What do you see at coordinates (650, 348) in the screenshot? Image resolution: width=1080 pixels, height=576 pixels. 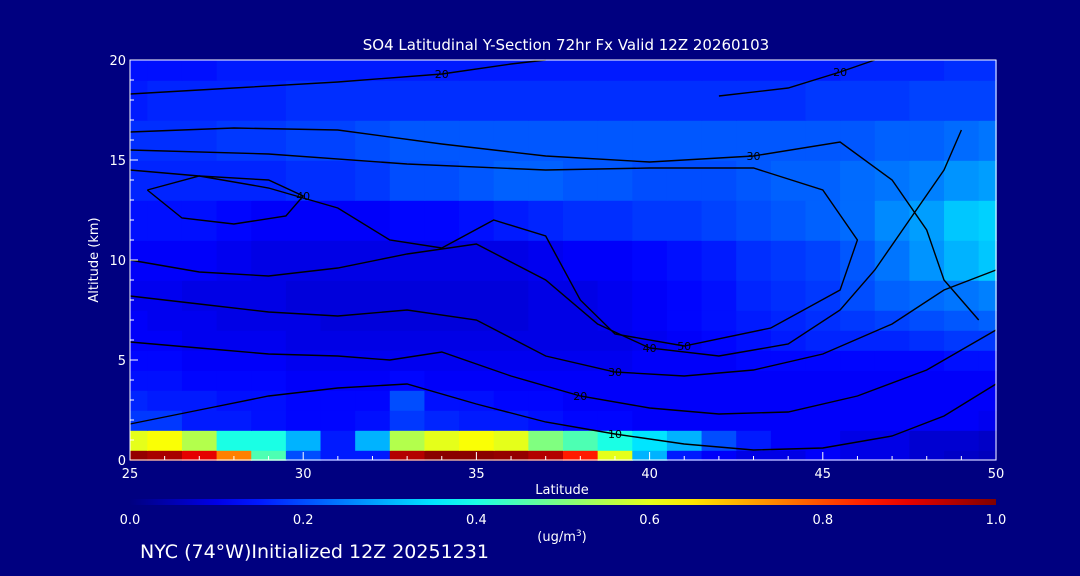 I see `contour-label: 40` at bounding box center [650, 348].